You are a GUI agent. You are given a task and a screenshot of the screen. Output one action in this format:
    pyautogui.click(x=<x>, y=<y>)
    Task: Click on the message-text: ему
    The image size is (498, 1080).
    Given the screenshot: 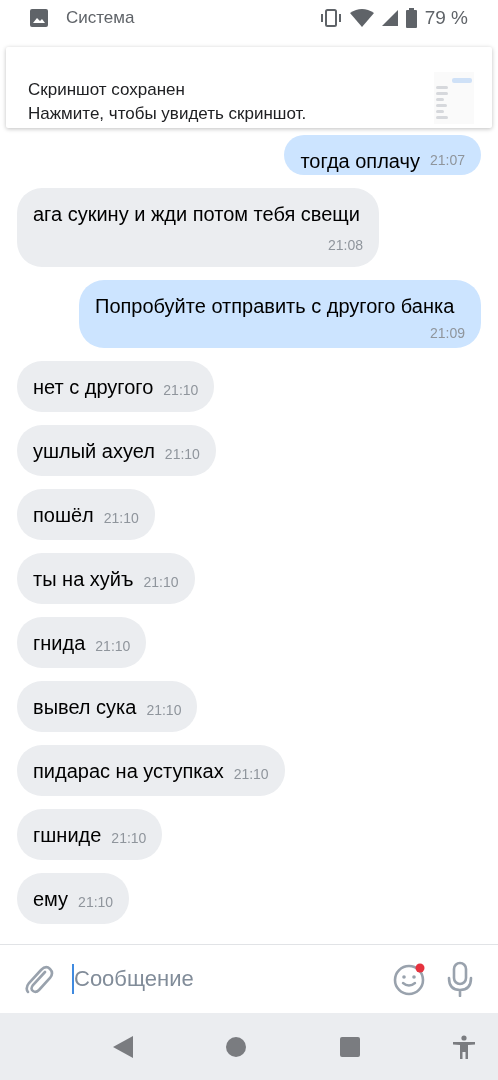 What is the action you would take?
    pyautogui.click(x=51, y=899)
    